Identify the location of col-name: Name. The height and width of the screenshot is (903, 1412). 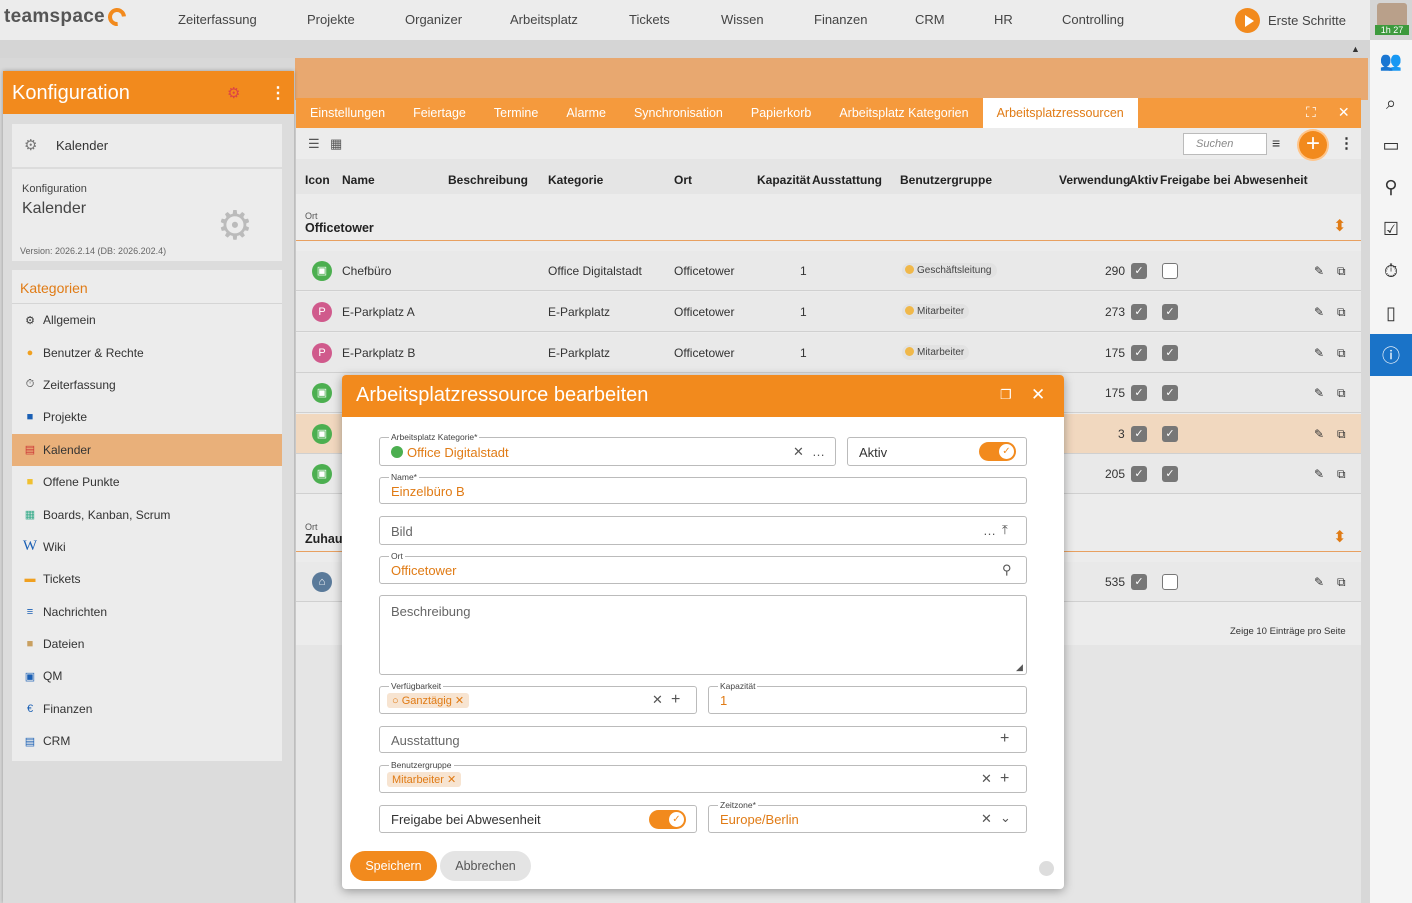
(358, 180).